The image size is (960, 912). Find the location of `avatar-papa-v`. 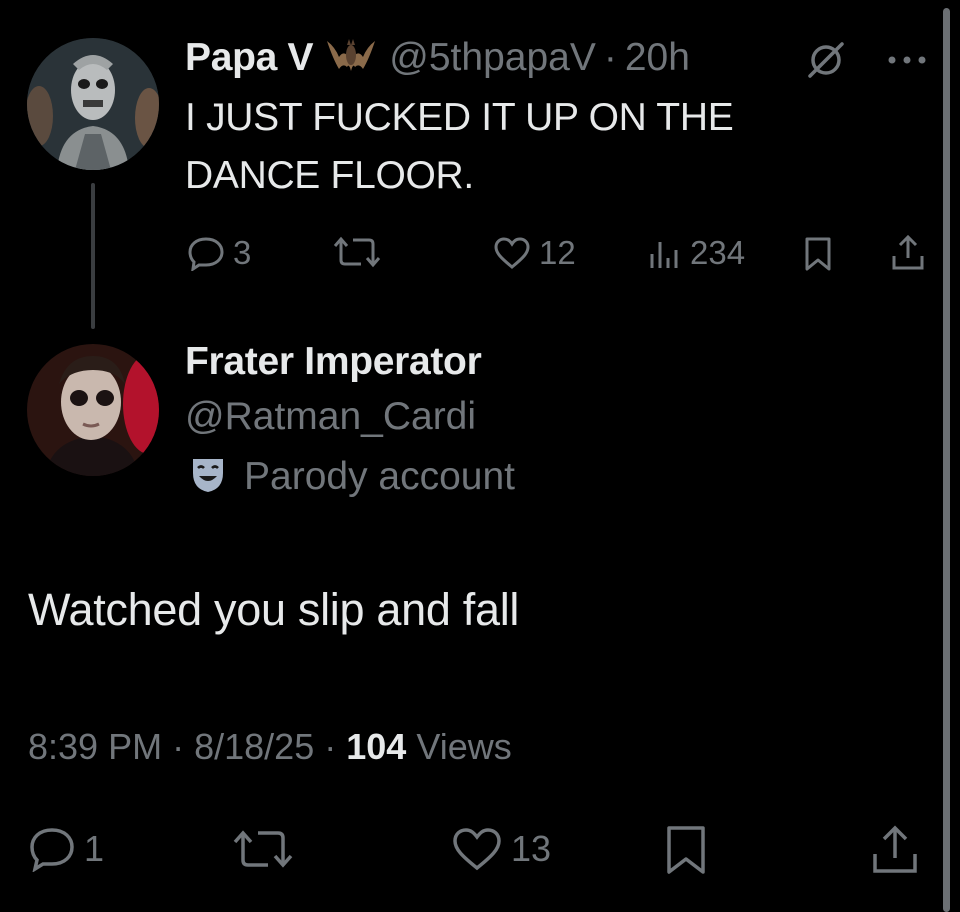

avatar-papa-v is located at coordinates (93, 104).